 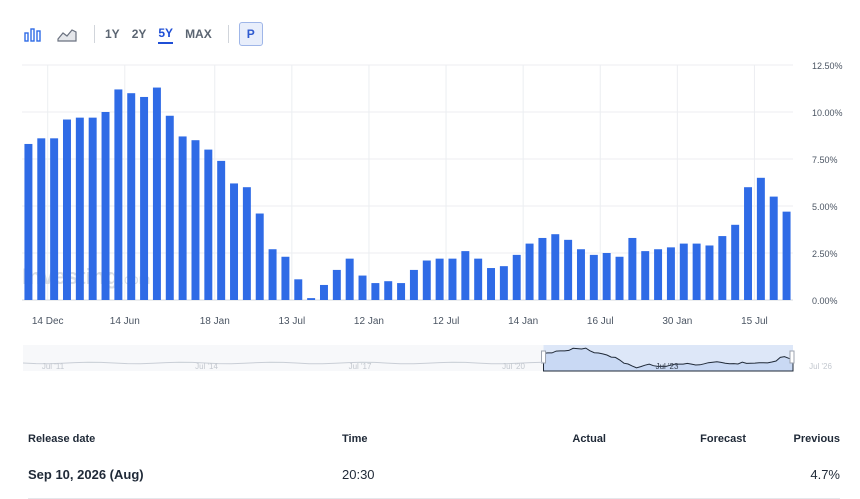 What do you see at coordinates (369, 321) in the screenshot?
I see `x-tick-label: 12 Jan` at bounding box center [369, 321].